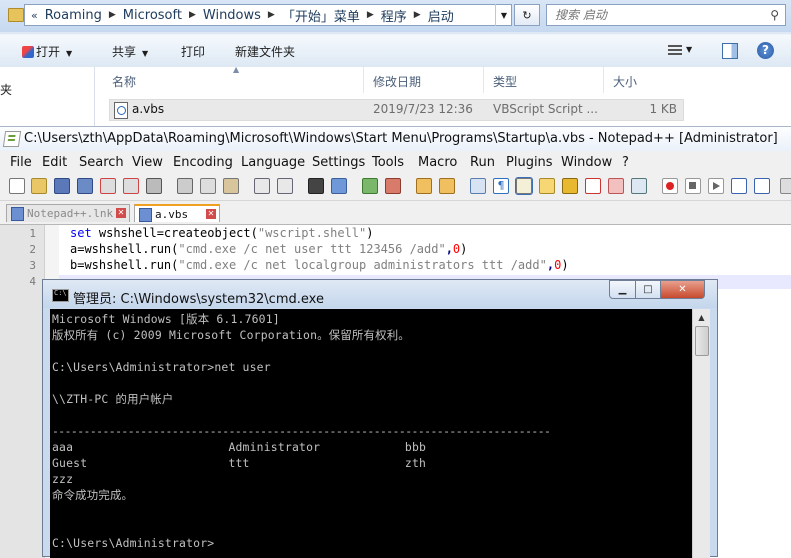 The height and width of the screenshot is (558, 791). What do you see at coordinates (54, 162) in the screenshot?
I see `menu-edit: Edit` at bounding box center [54, 162].